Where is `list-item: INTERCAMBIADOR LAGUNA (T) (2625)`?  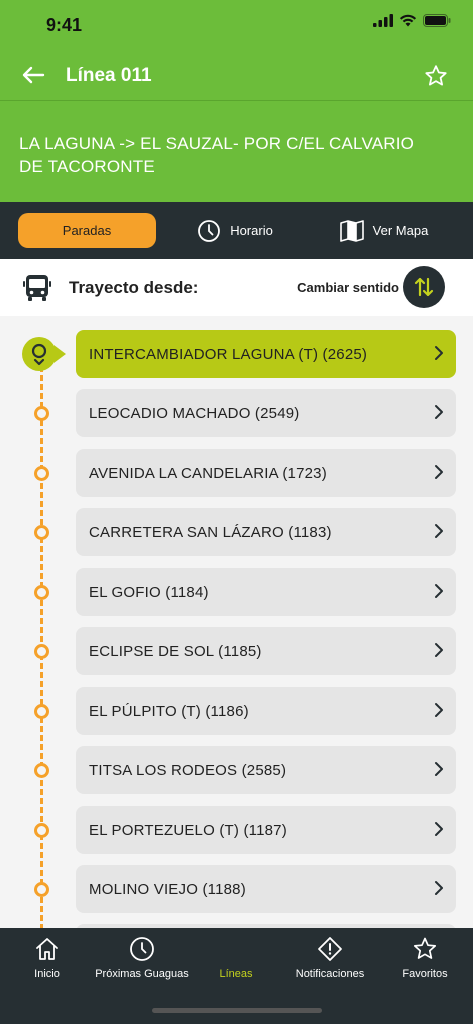 list-item: INTERCAMBIADOR LAGUNA (T) (2625) is located at coordinates (236, 354).